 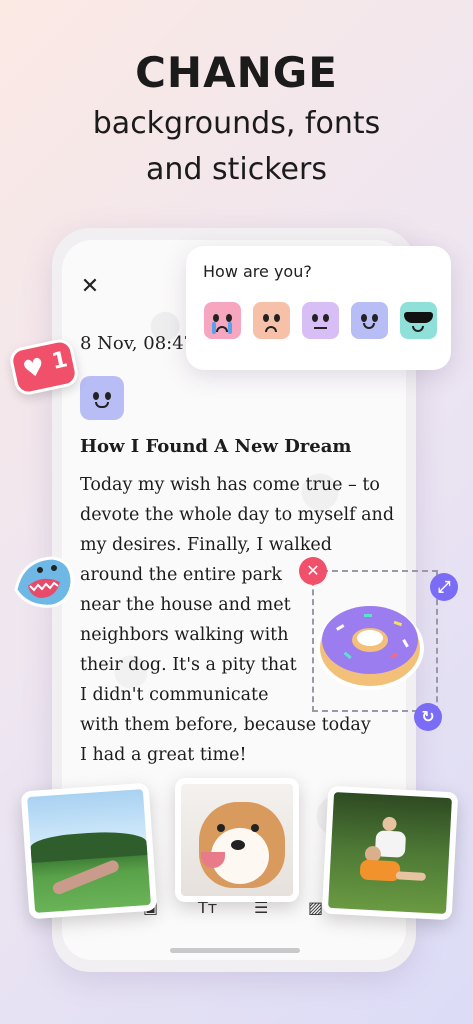 I want to click on headline-subtitle-2: and stickers, so click(x=236, y=169).